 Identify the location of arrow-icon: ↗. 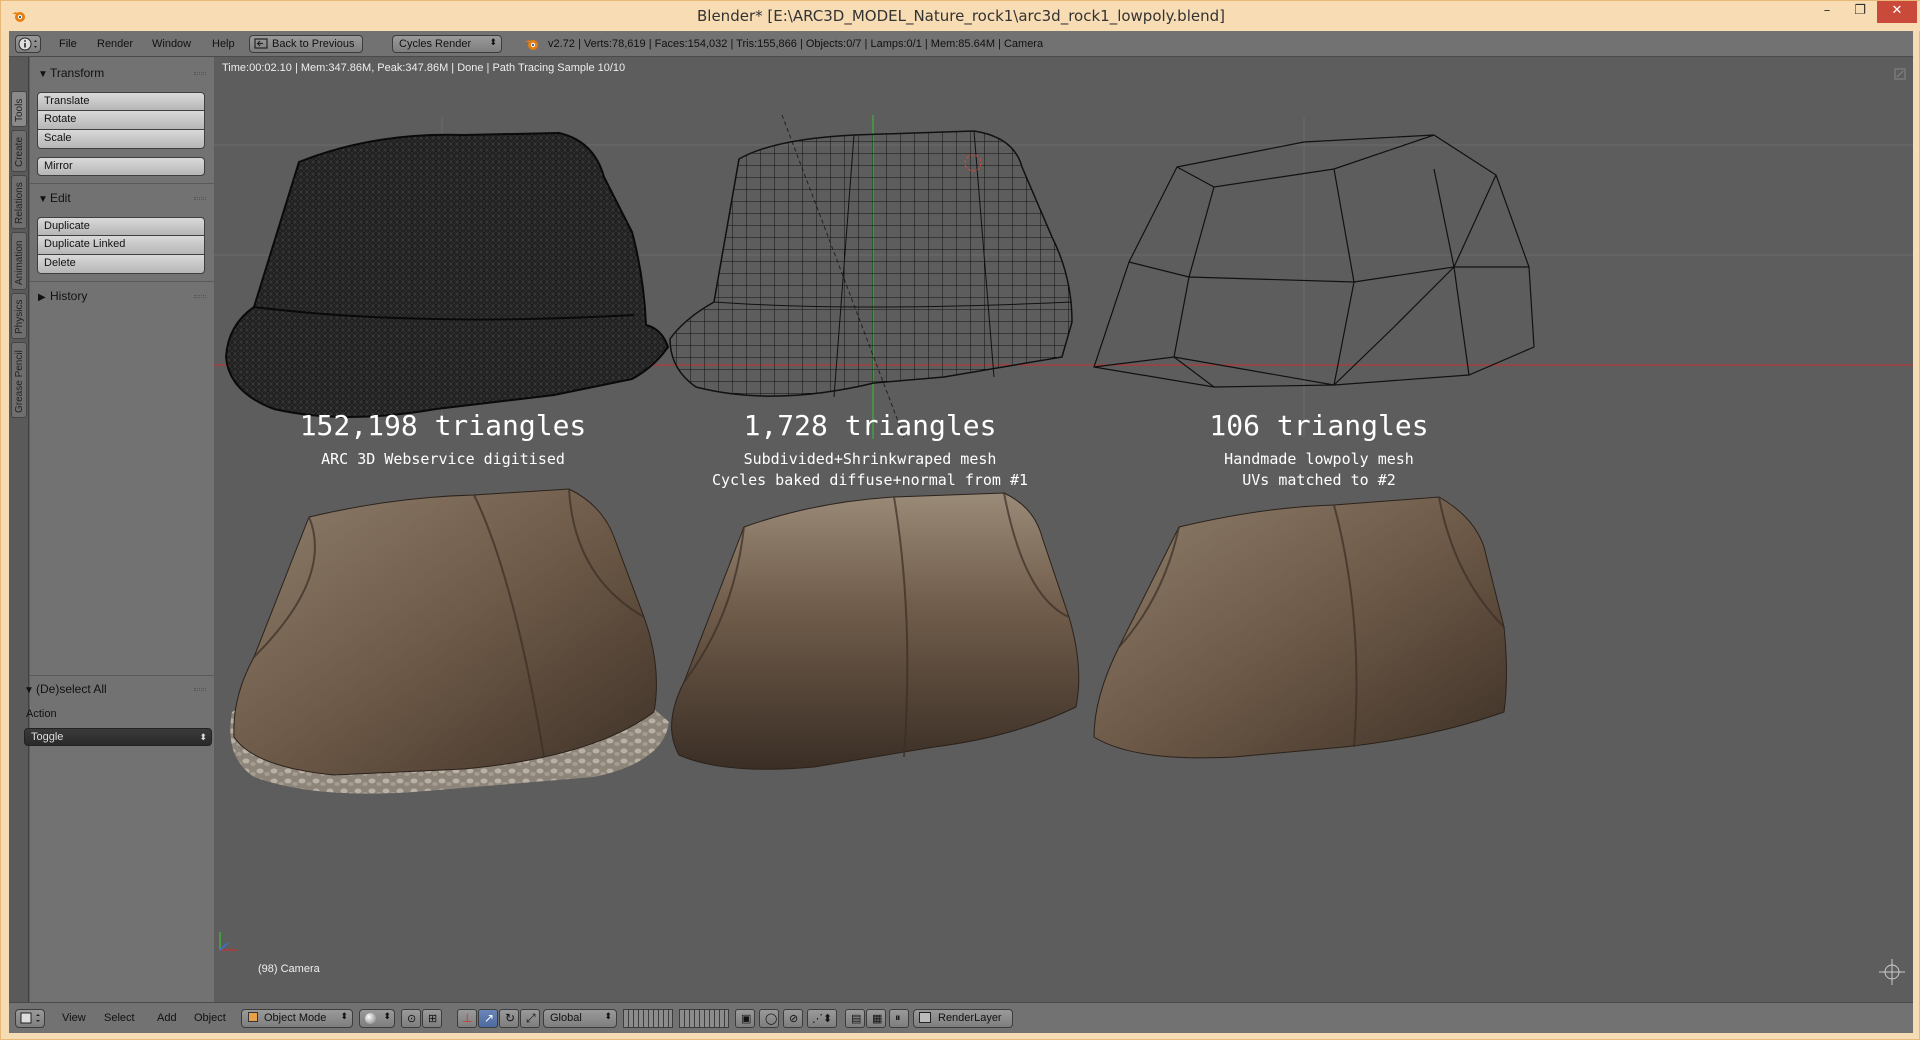
(489, 1018).